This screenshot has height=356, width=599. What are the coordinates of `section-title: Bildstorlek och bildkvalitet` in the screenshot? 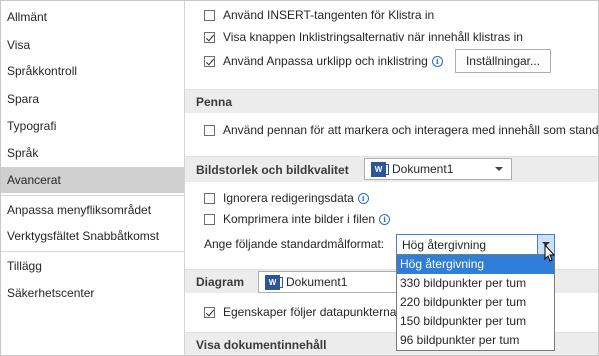 It's located at (272, 170).